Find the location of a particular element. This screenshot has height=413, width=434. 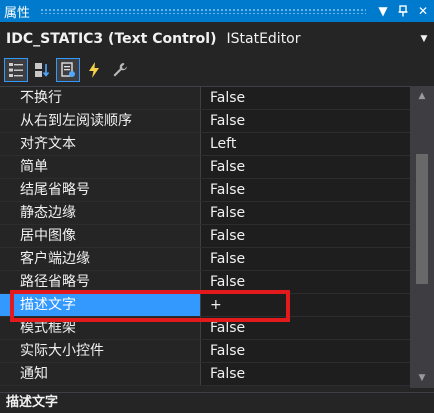

titlebar-grip is located at coordinates (203, 11).